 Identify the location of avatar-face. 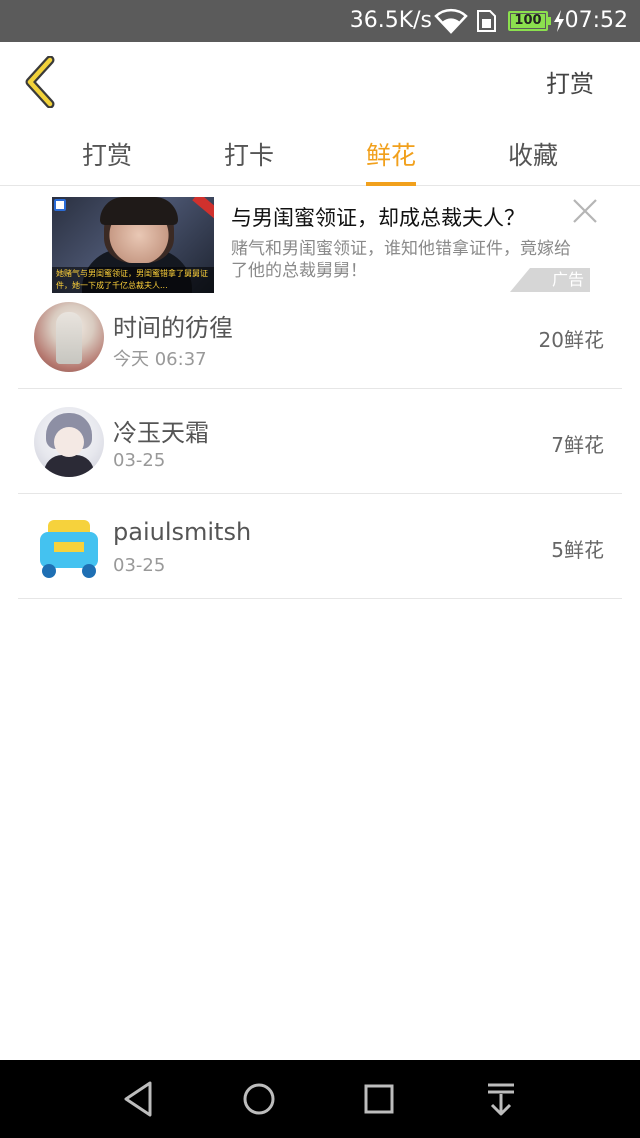
(69, 442).